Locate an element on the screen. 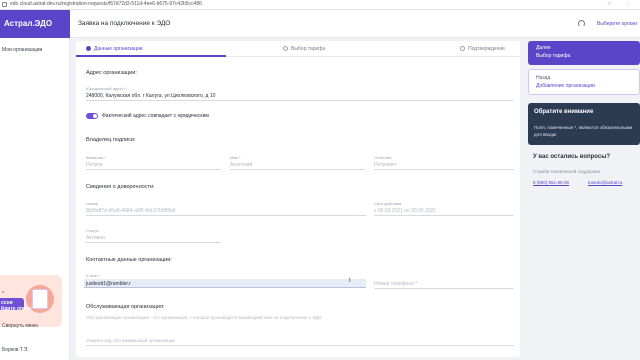  back-button-label: Назад is located at coordinates (543, 78).